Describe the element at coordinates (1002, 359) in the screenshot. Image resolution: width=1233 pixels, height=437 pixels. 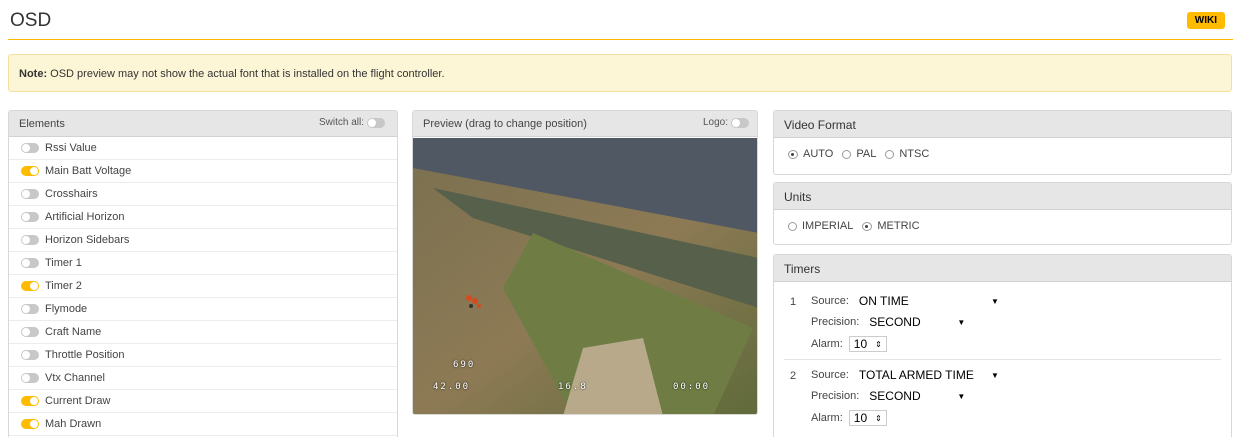
I see `timer-divider` at that location.